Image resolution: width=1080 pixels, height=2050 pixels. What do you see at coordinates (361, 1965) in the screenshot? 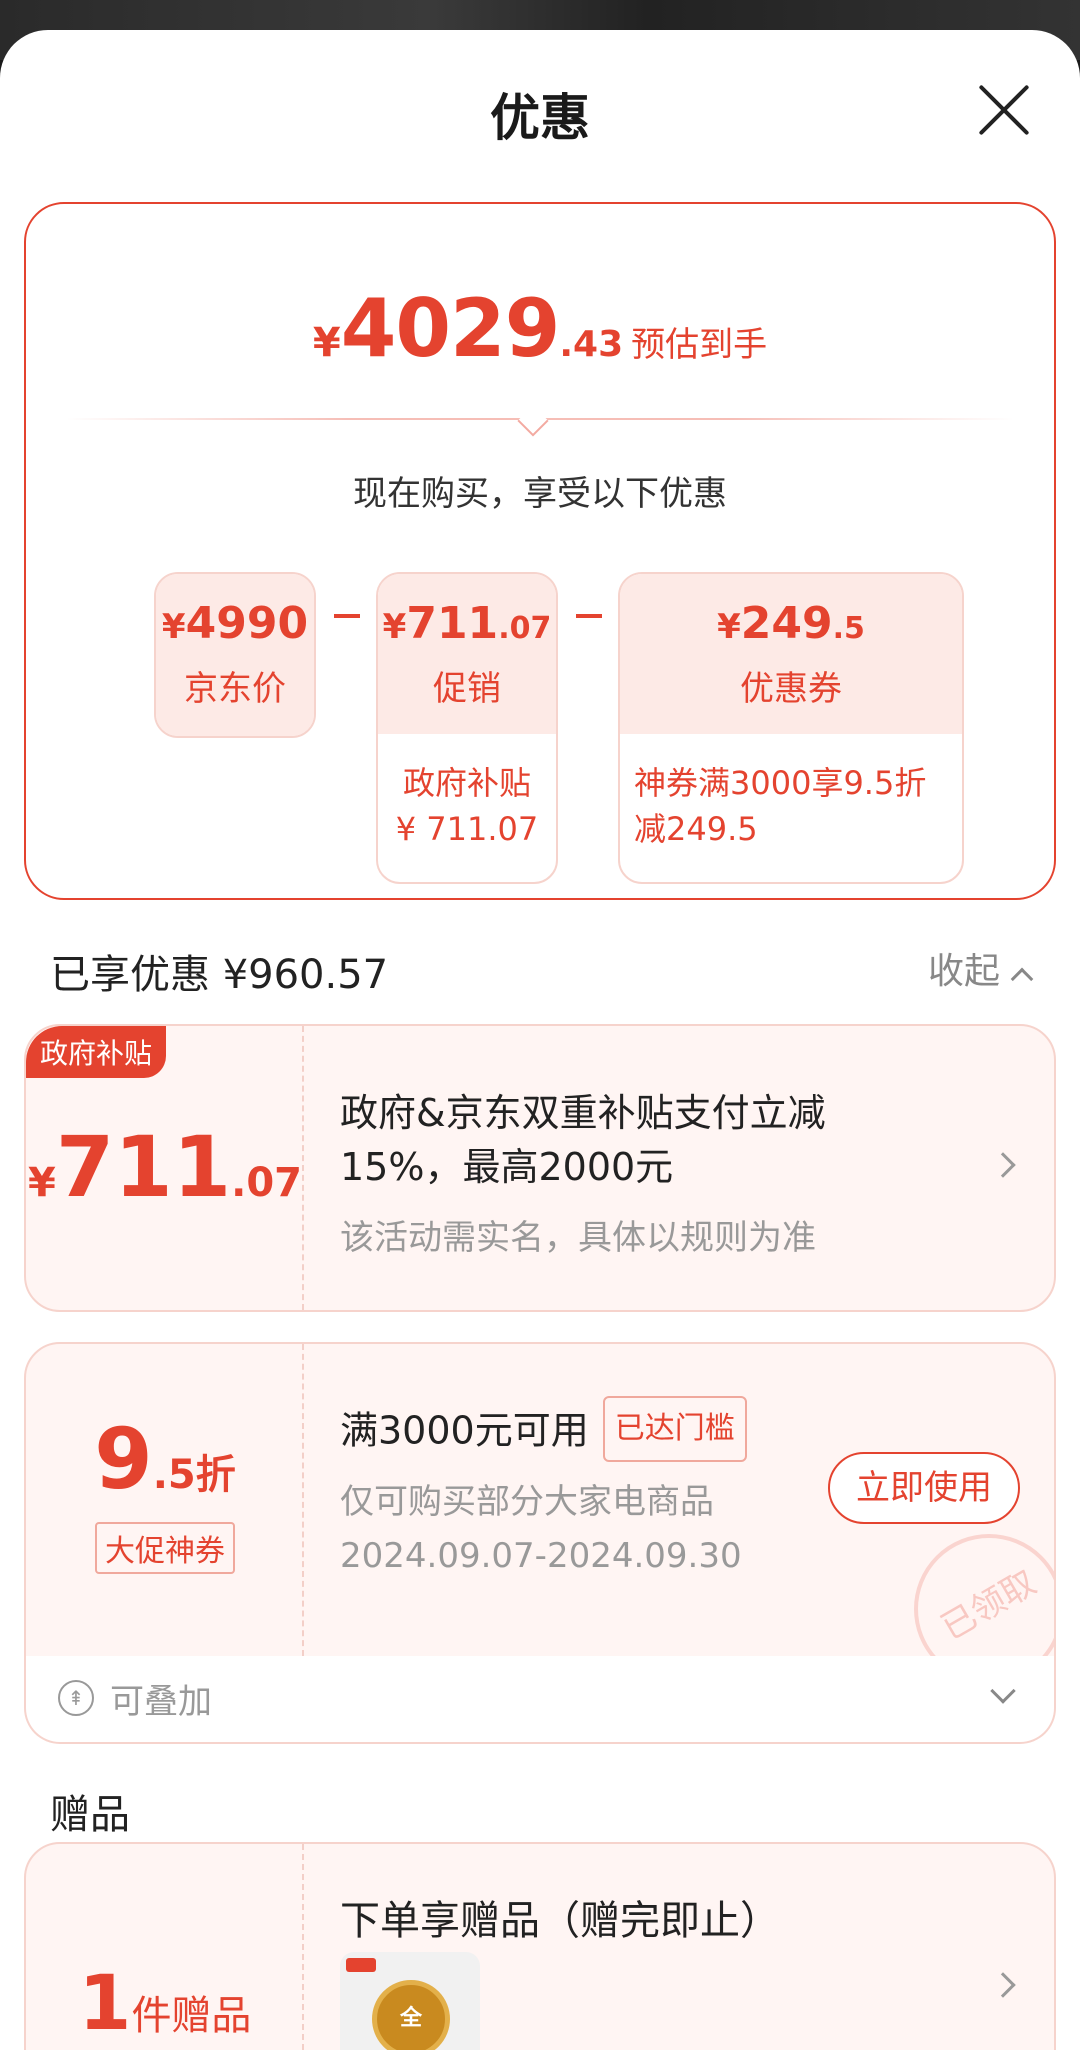
I see `brand-logo` at bounding box center [361, 1965].